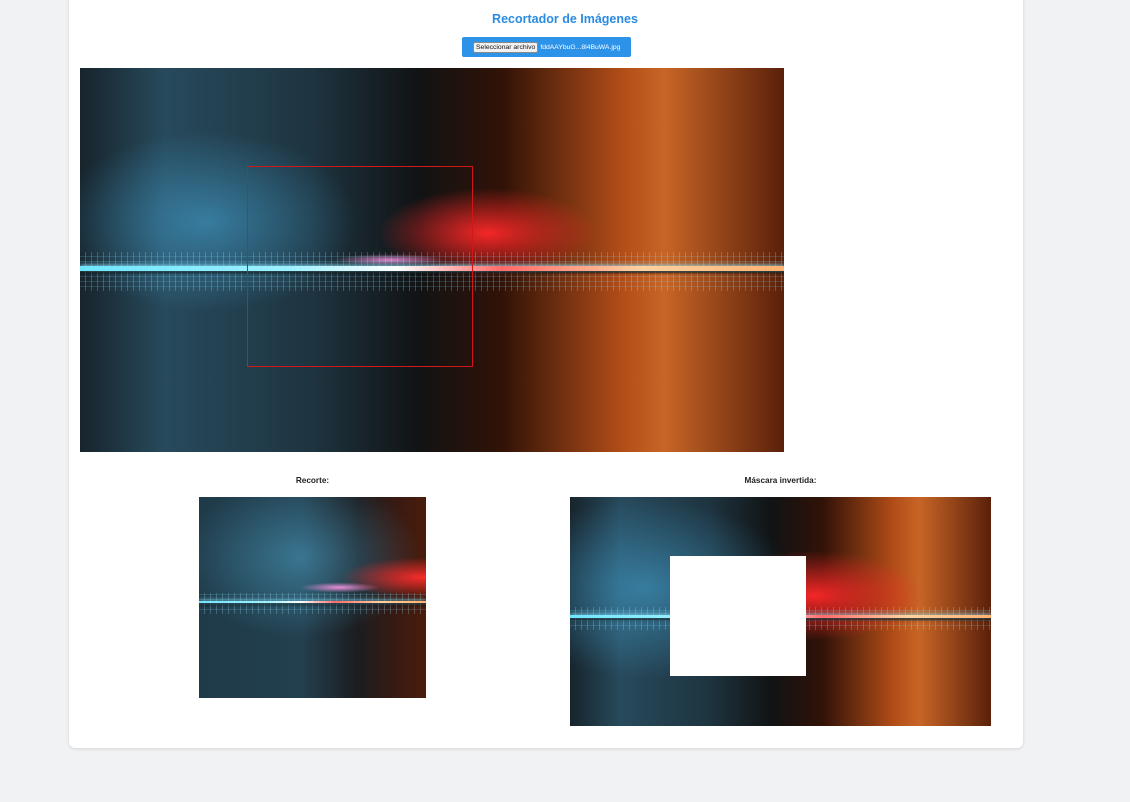 This screenshot has width=1130, height=802. Describe the element at coordinates (738, 616) in the screenshot. I see `mask-cutout` at that location.